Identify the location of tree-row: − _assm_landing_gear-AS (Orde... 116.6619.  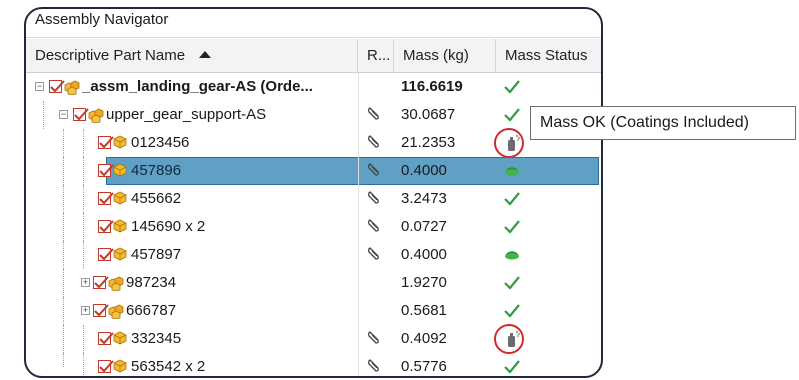
(313, 87).